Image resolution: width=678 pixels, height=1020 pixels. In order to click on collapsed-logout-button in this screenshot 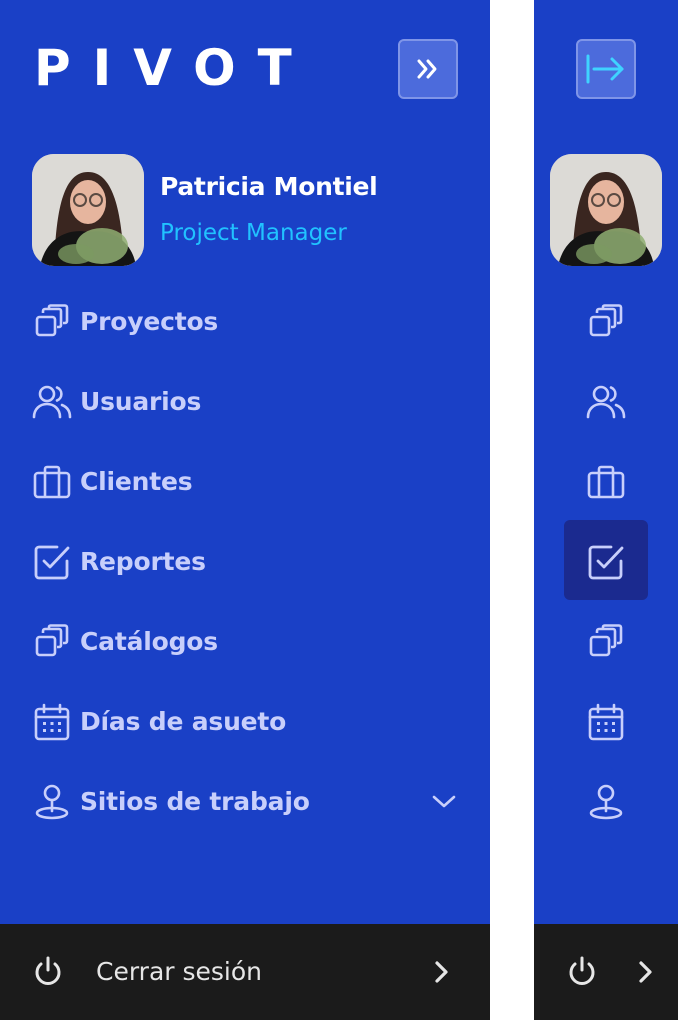, I will do `click(606, 972)`.